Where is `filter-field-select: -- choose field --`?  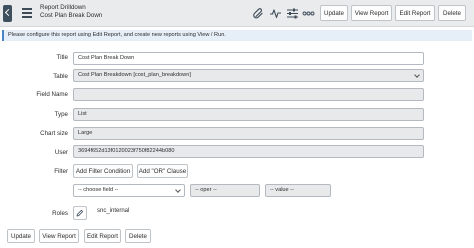
filter-field-select: -- choose field -- is located at coordinates (129, 190).